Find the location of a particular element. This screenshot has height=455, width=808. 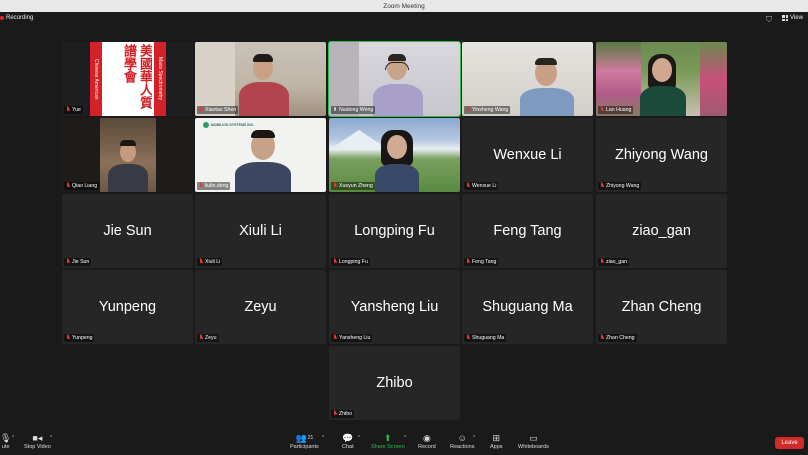

mute-label: ute is located at coordinates (5, 447).